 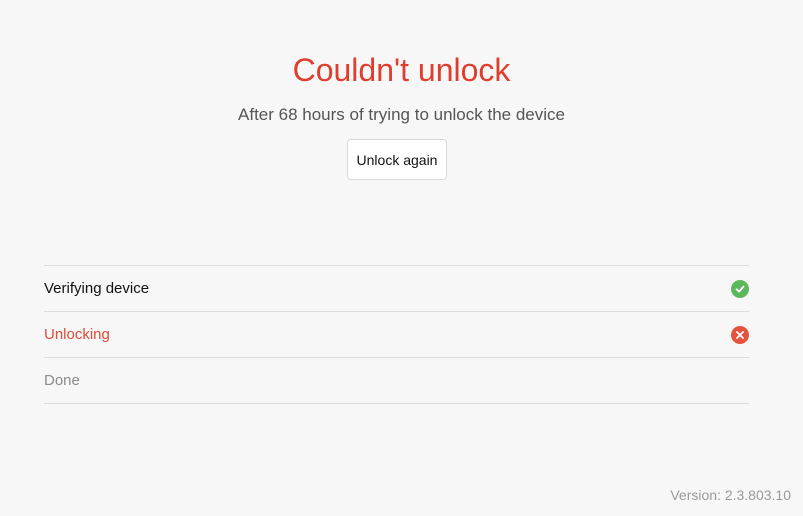 I want to click on unlock-again-button: Unlock again, so click(x=397, y=159).